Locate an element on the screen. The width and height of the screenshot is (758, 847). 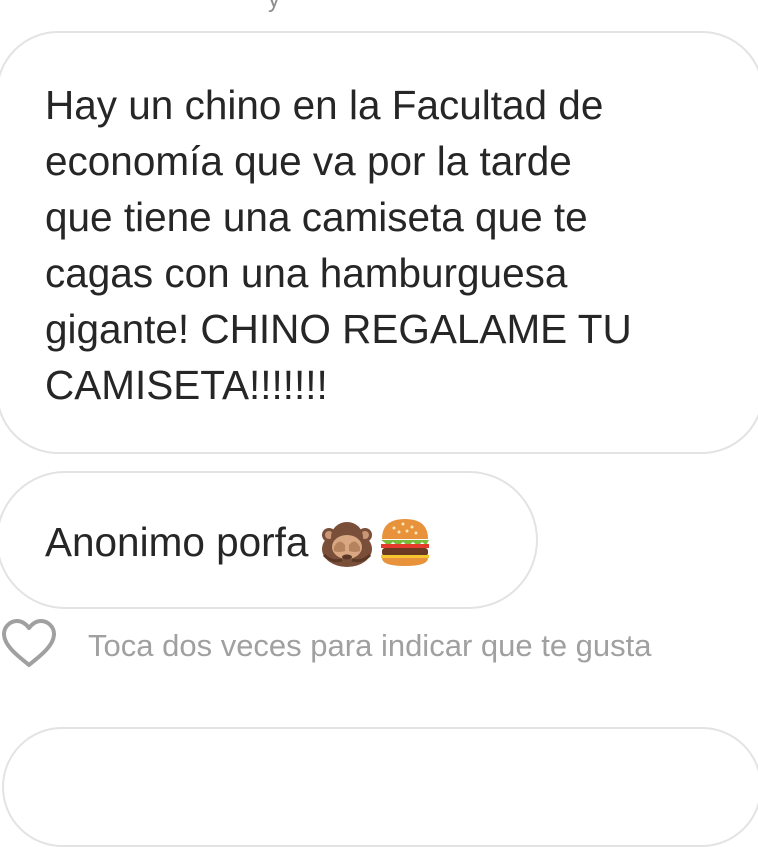
like-row: Toca dos veces para indicar que te gusta is located at coordinates (379, 645).